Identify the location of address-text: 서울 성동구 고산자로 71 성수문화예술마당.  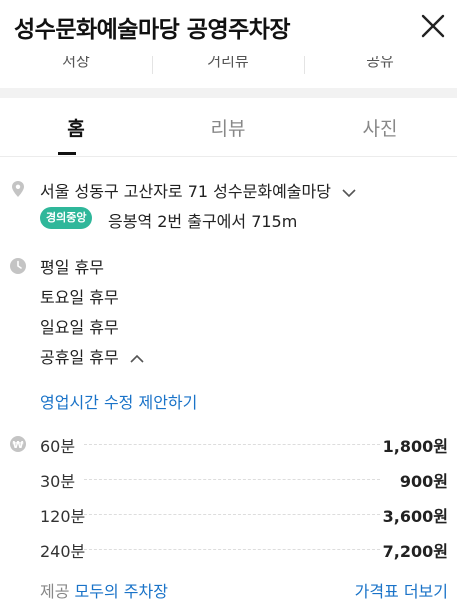
(185, 191).